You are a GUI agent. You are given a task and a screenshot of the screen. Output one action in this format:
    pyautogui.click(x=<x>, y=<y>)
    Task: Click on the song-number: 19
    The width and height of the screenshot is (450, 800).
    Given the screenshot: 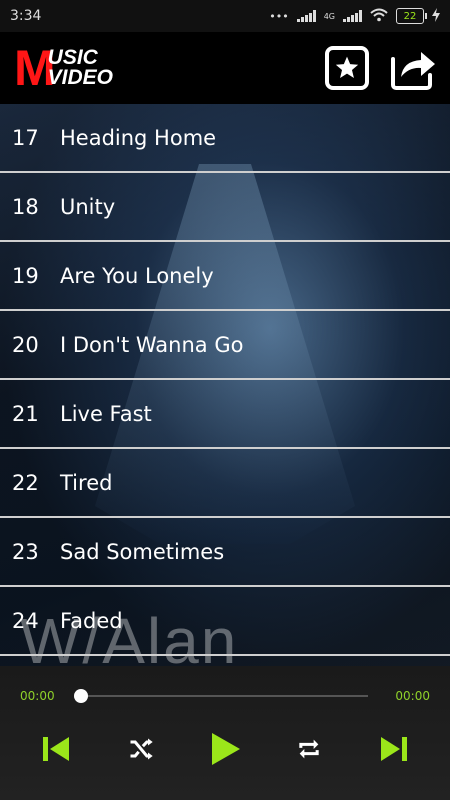 What is the action you would take?
    pyautogui.click(x=25, y=275)
    